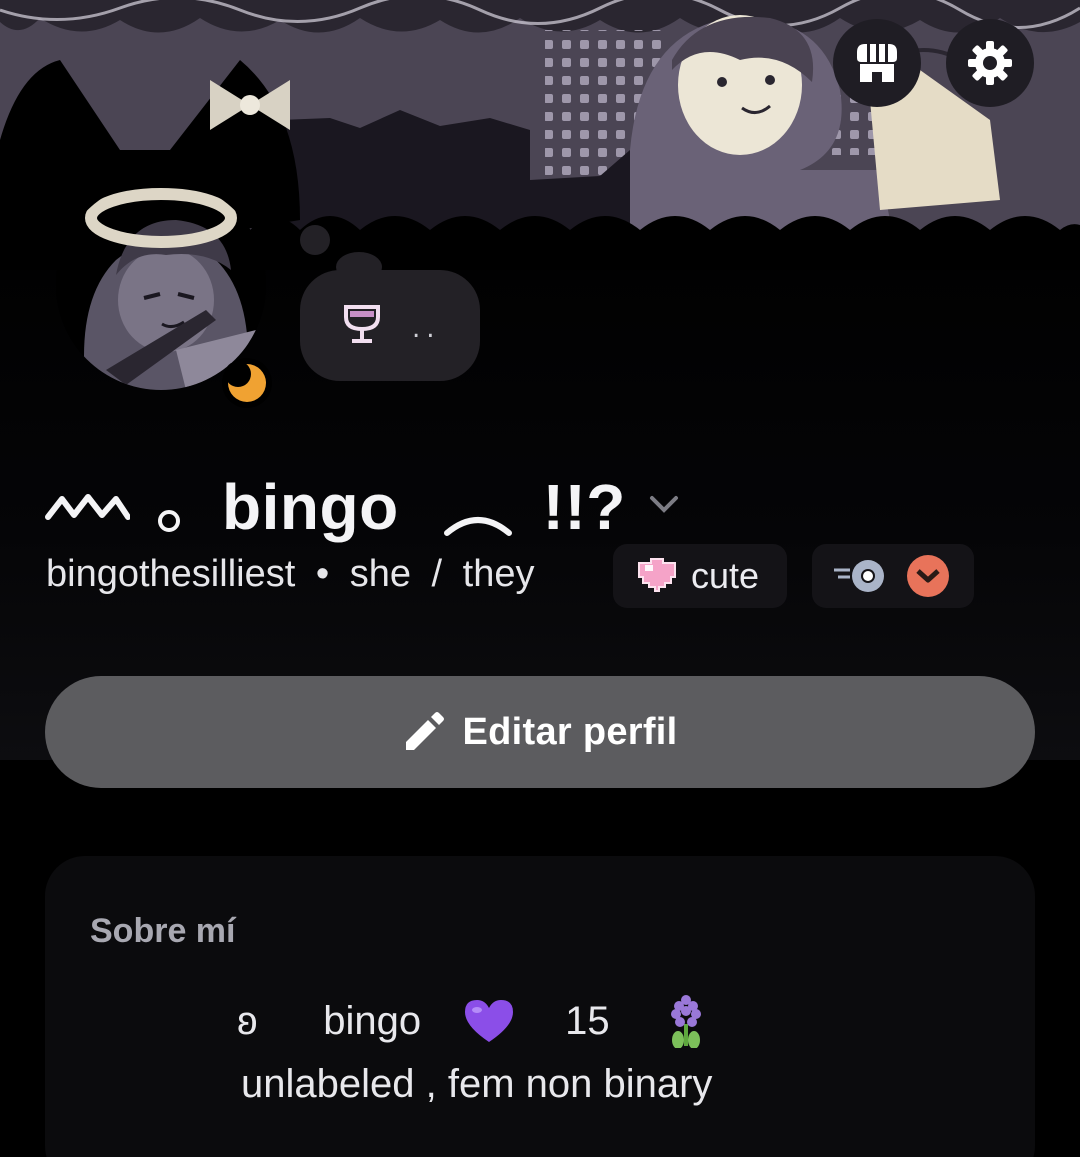 The width and height of the screenshot is (1080, 1157). I want to click on badges, so click(891, 576).